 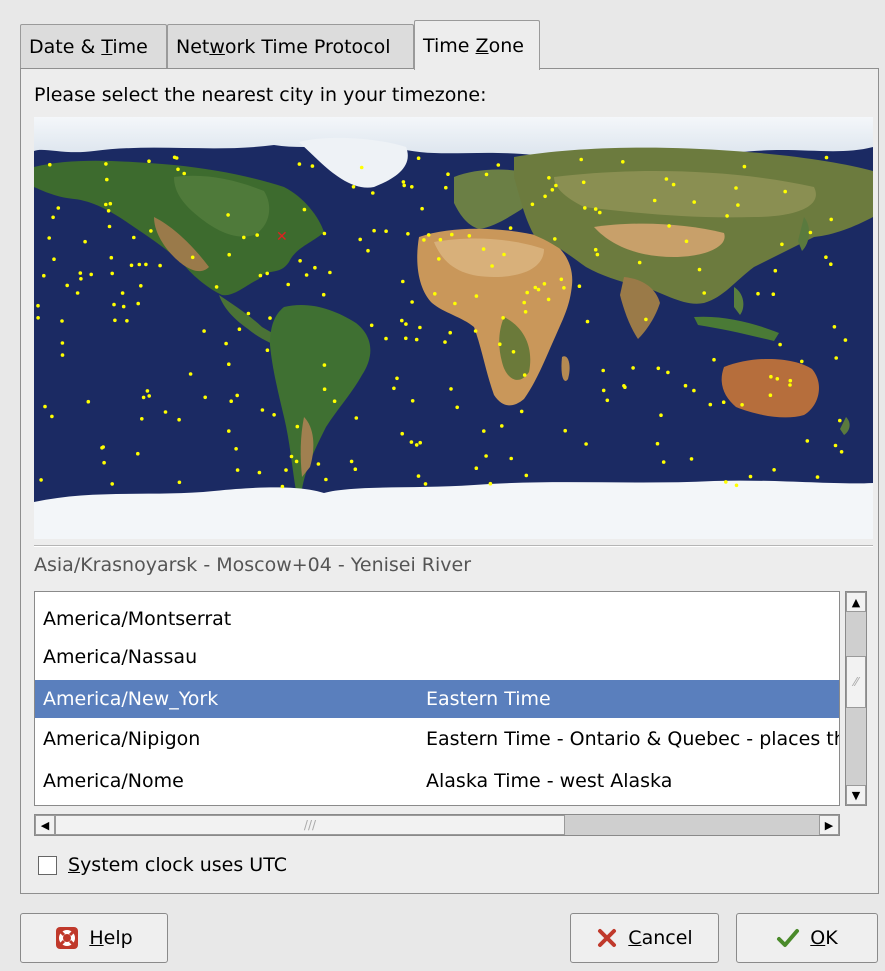 I want to click on horizontal-scrollbar: ◀ /// ▶, so click(x=437, y=825).